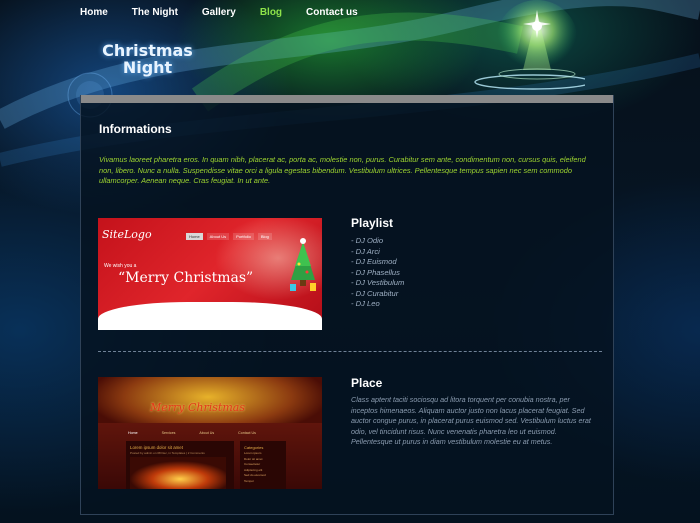 Image resolution: width=700 pixels, height=523 pixels. I want to click on nav-home: Home, so click(94, 12).